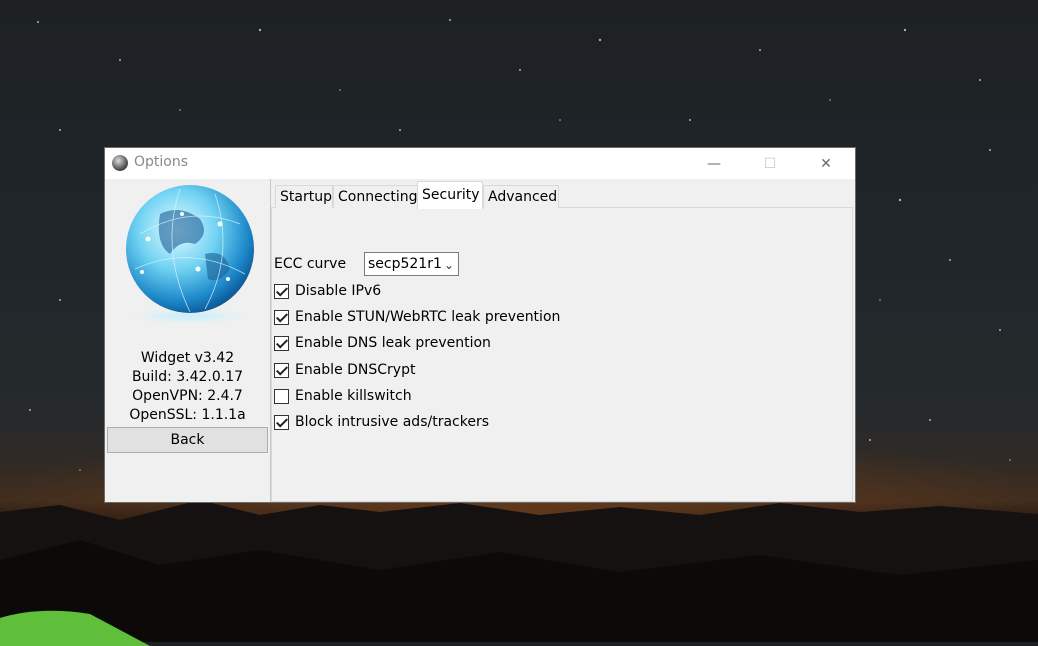  I want to click on tab-startup: Startup, so click(304, 196).